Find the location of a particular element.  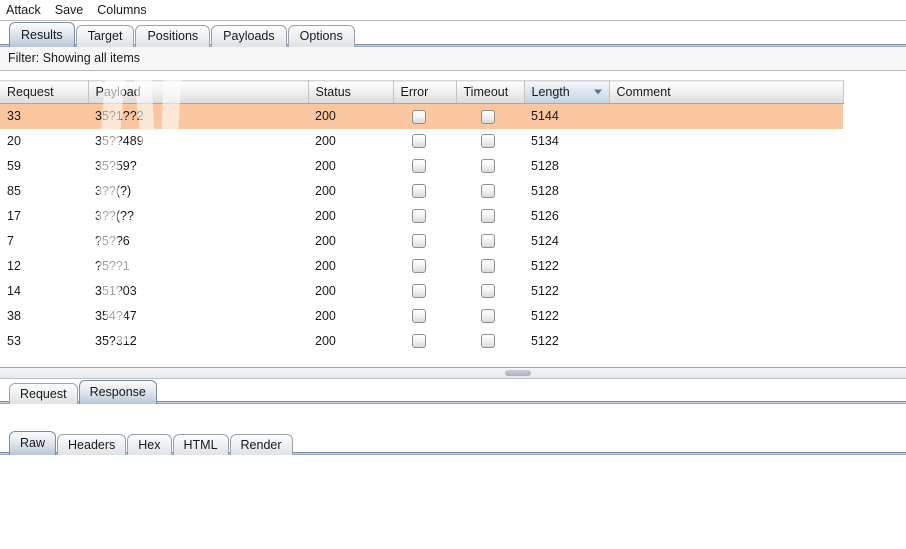

tab-html: HTML is located at coordinates (200, 444).